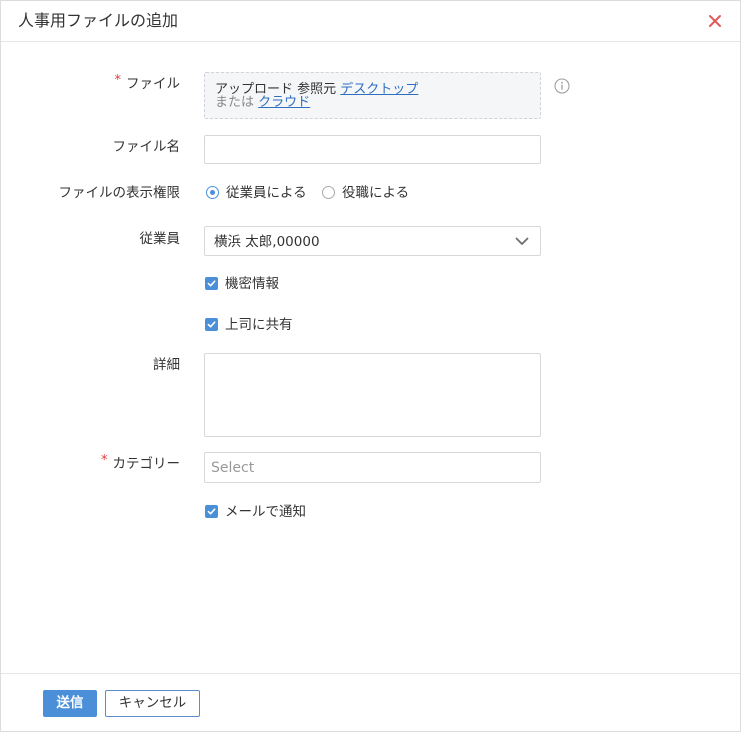 Image resolution: width=741 pixels, height=732 pixels. Describe the element at coordinates (372, 467) in the screenshot. I see `category-input` at that location.